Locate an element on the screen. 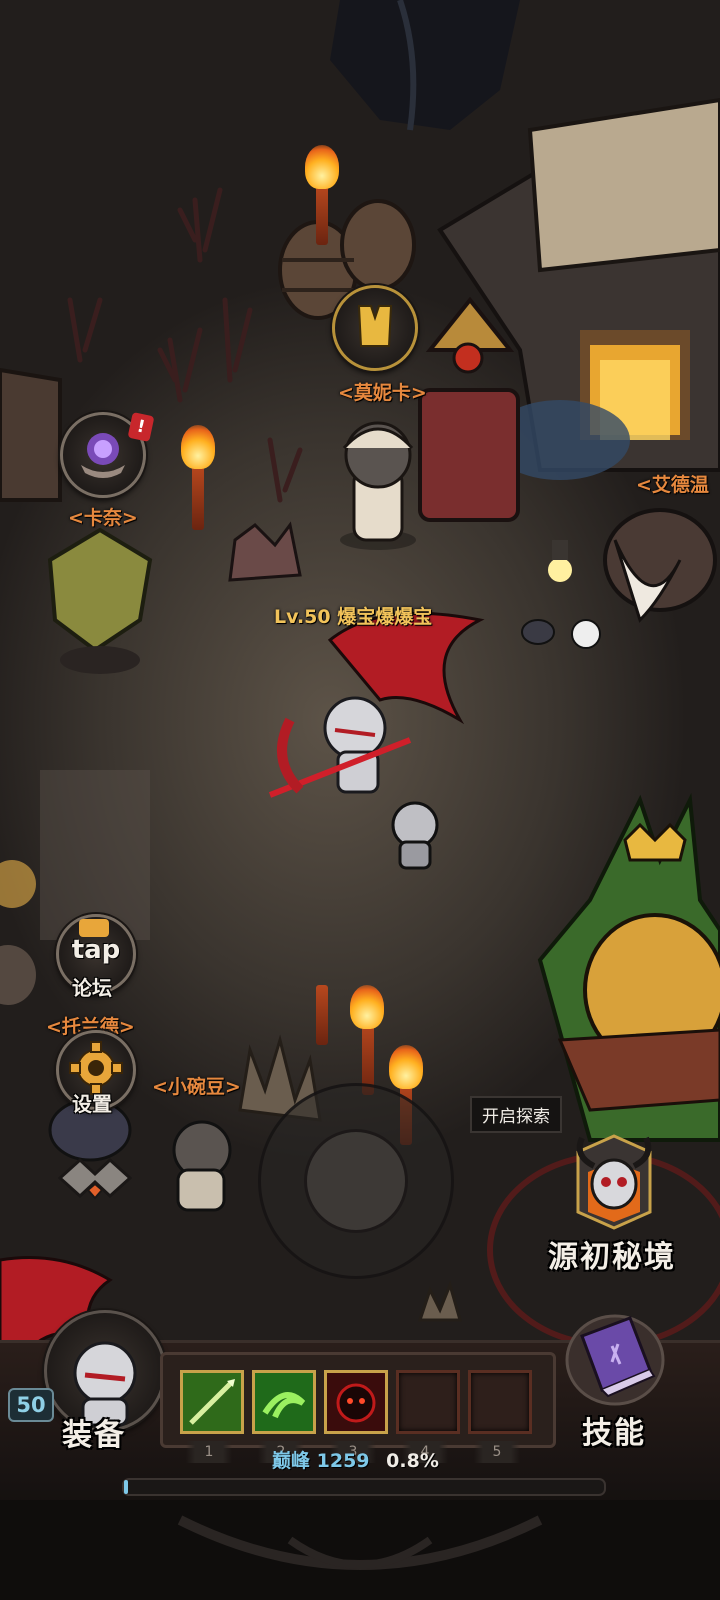  whirlwind-skill-icon is located at coordinates (284, 1402).